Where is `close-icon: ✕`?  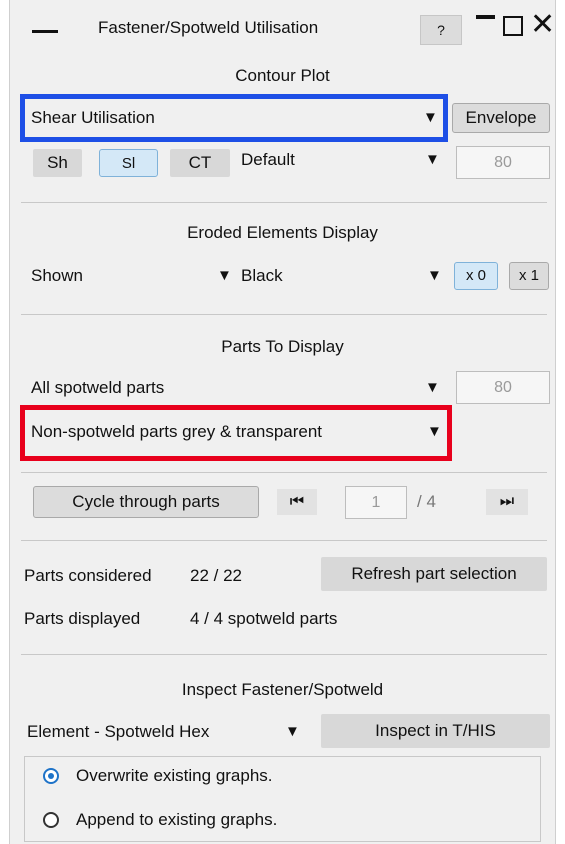
close-icon: ✕ is located at coordinates (542, 25).